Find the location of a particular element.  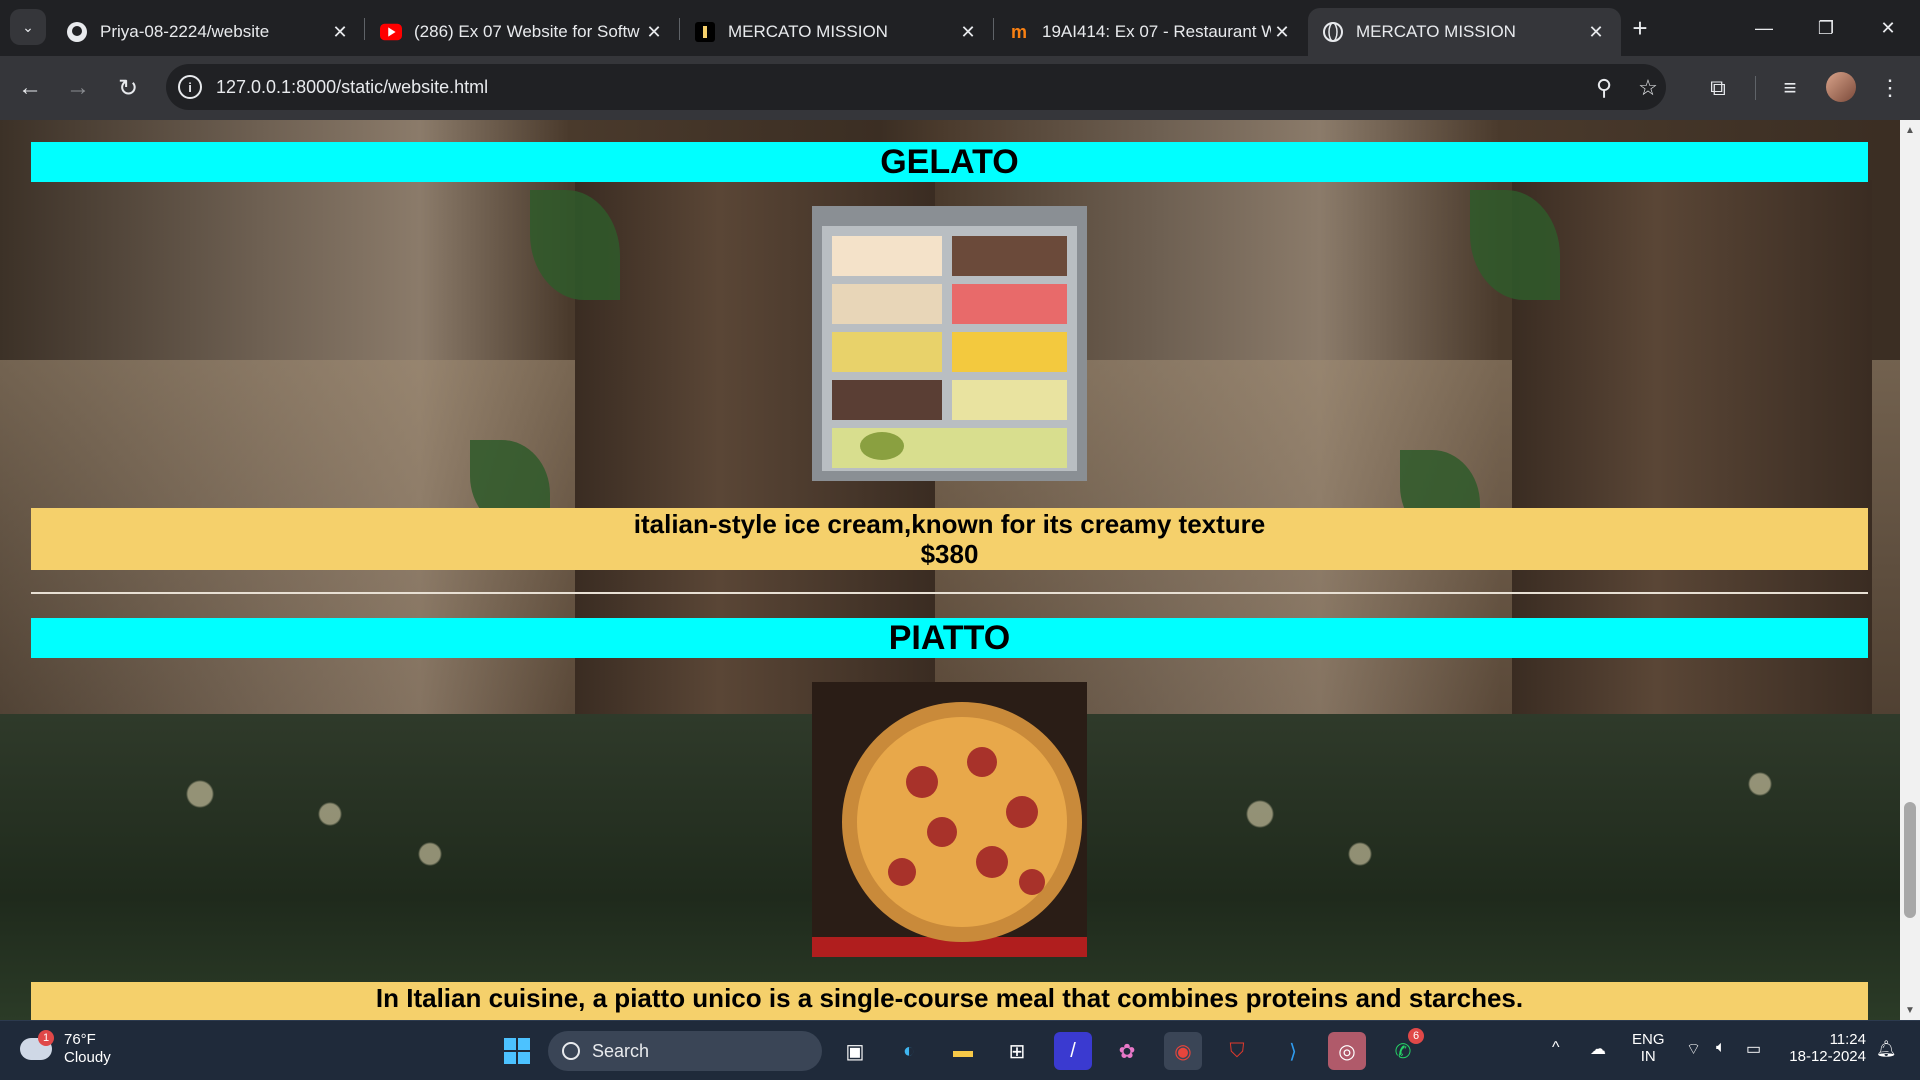

reload-button: ↻ is located at coordinates (128, 88).